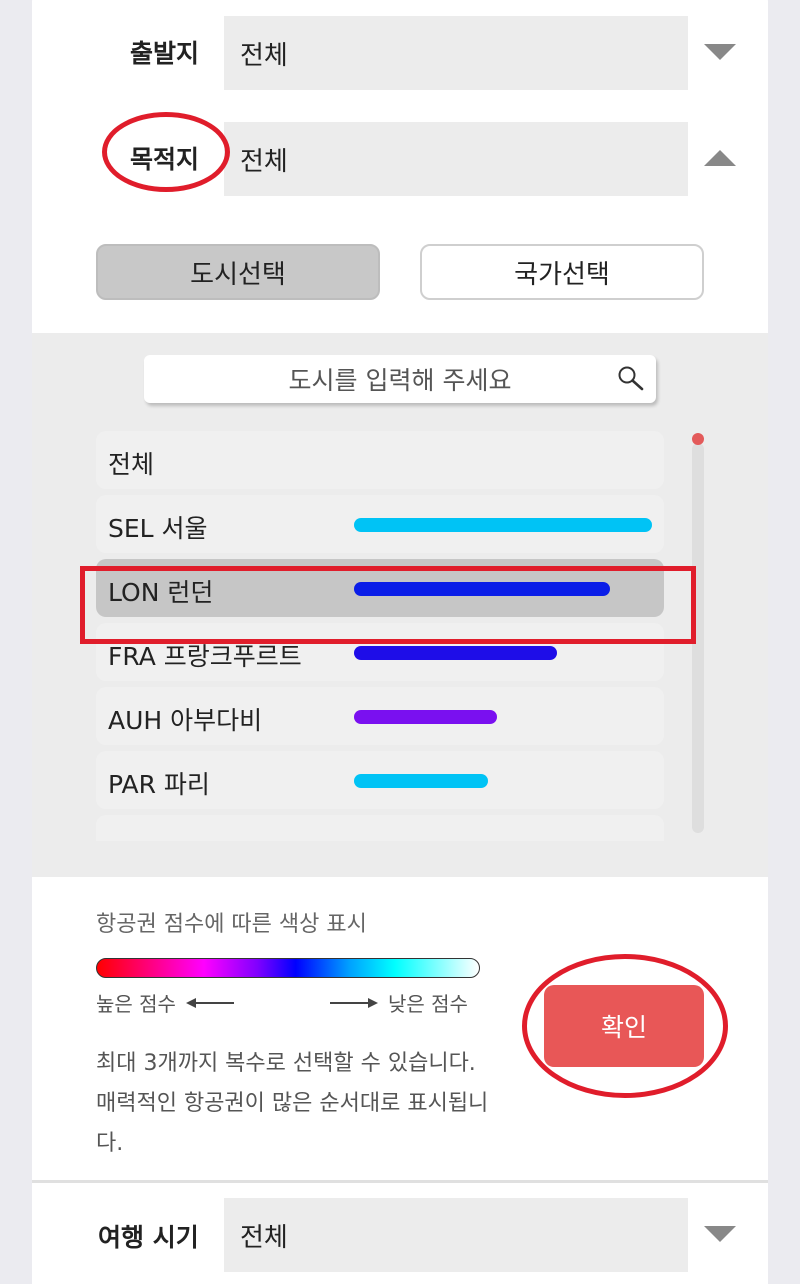 The width and height of the screenshot is (800, 1284). Describe the element at coordinates (159, 784) in the screenshot. I see `city-label: PAR 파리` at that location.